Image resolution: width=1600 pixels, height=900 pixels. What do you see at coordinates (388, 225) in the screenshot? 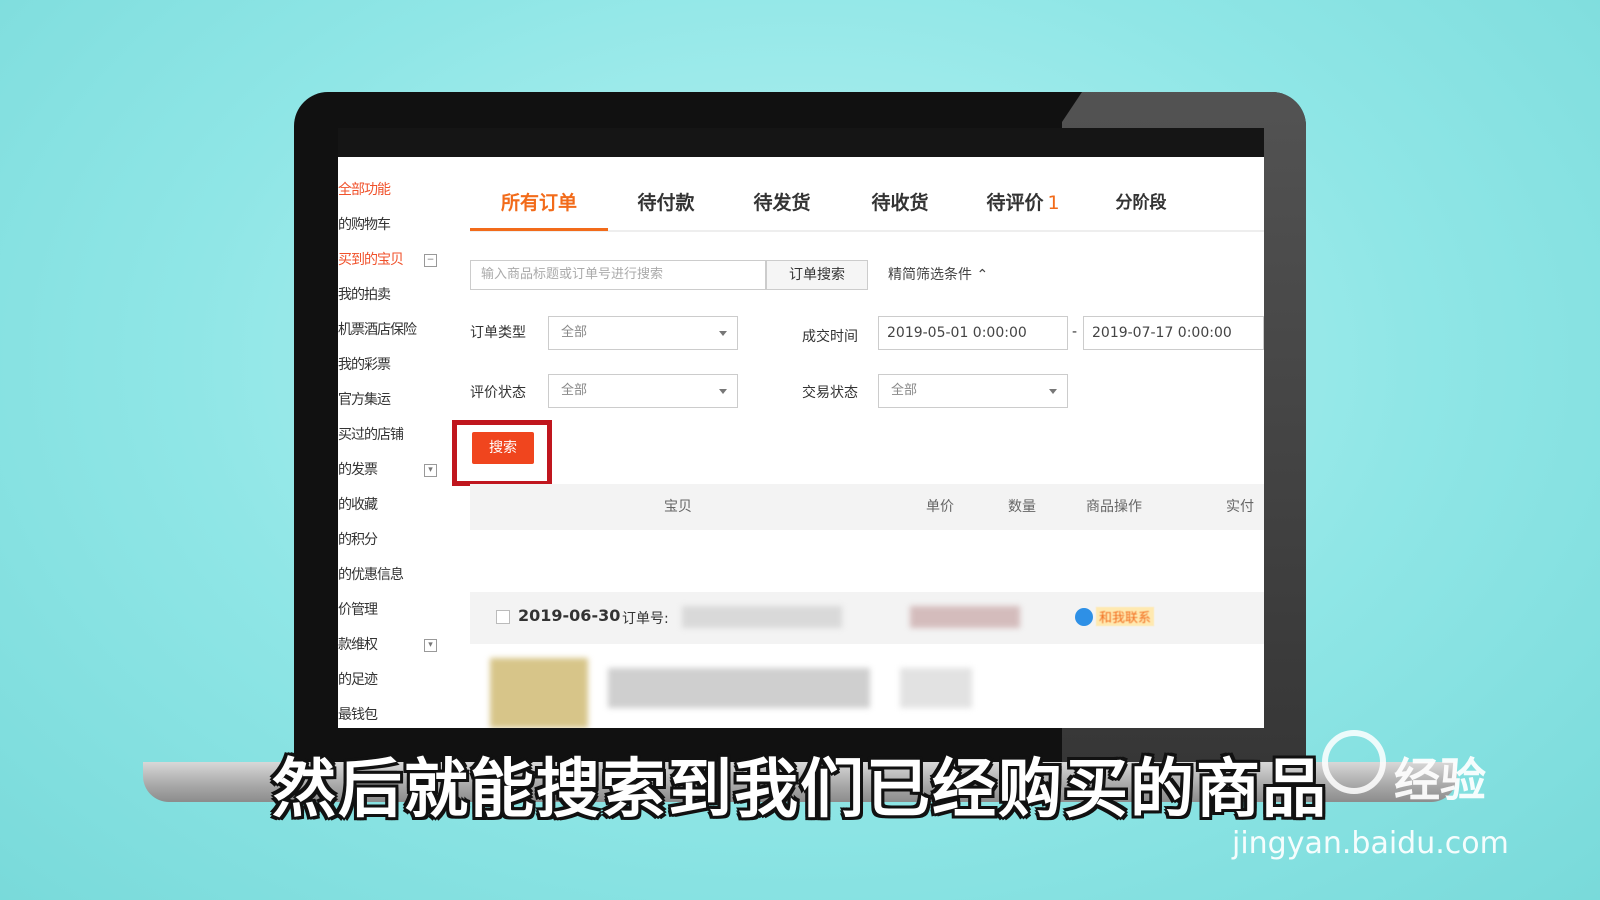
I see `sidebar-item-cart: 的购物车` at bounding box center [388, 225].